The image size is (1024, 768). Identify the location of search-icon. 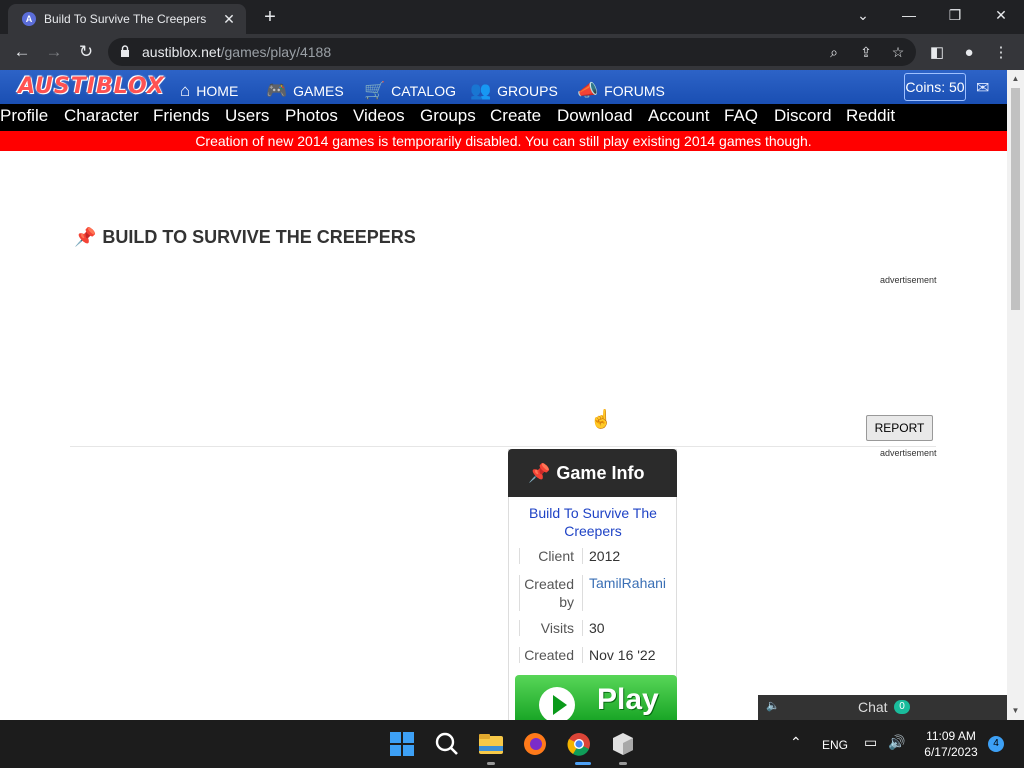
(447, 744).